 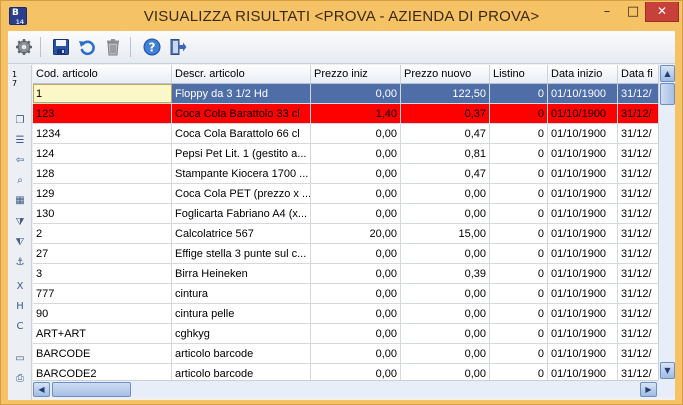 What do you see at coordinates (91, 389) in the screenshot?
I see `horizontal-scroll-thumb` at bounding box center [91, 389].